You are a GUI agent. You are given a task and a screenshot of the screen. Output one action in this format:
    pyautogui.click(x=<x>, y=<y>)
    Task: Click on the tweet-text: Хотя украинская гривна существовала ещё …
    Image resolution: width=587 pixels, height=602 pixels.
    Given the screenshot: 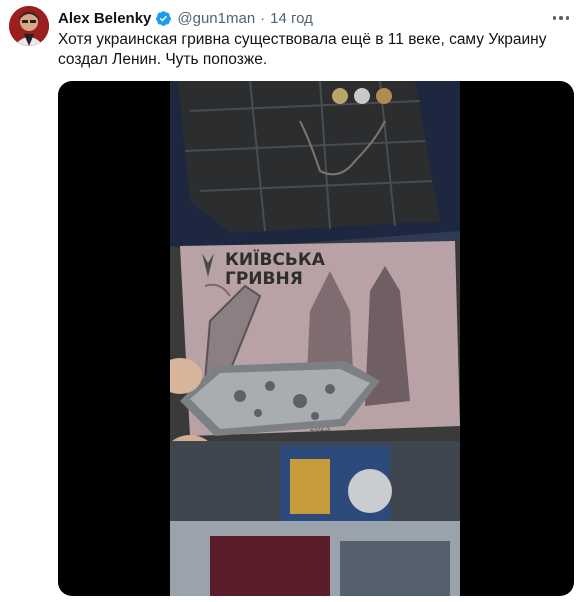 What is the action you would take?
    pyautogui.click(x=308, y=50)
    